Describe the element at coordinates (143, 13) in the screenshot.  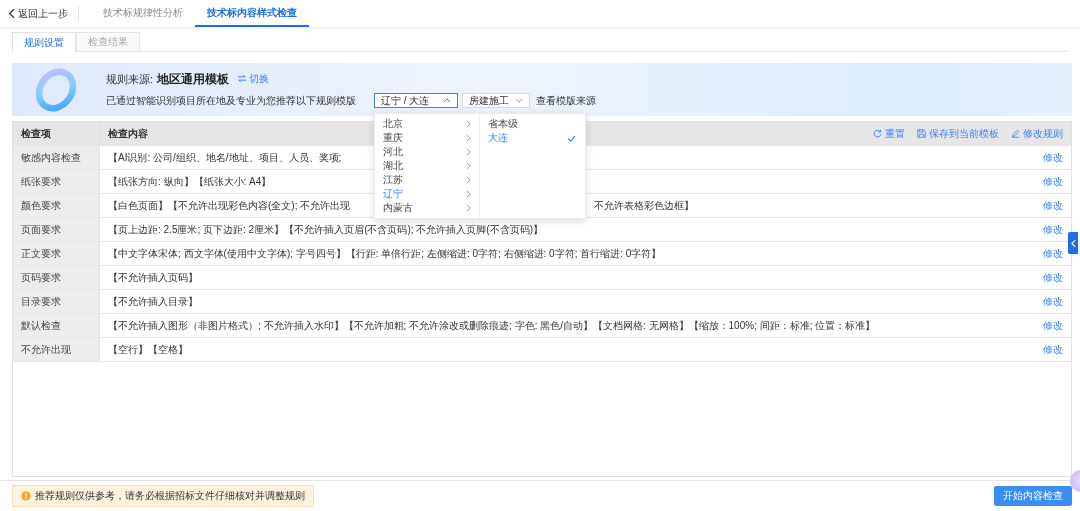
I see `nav-tab: 技术标规律性分析` at that location.